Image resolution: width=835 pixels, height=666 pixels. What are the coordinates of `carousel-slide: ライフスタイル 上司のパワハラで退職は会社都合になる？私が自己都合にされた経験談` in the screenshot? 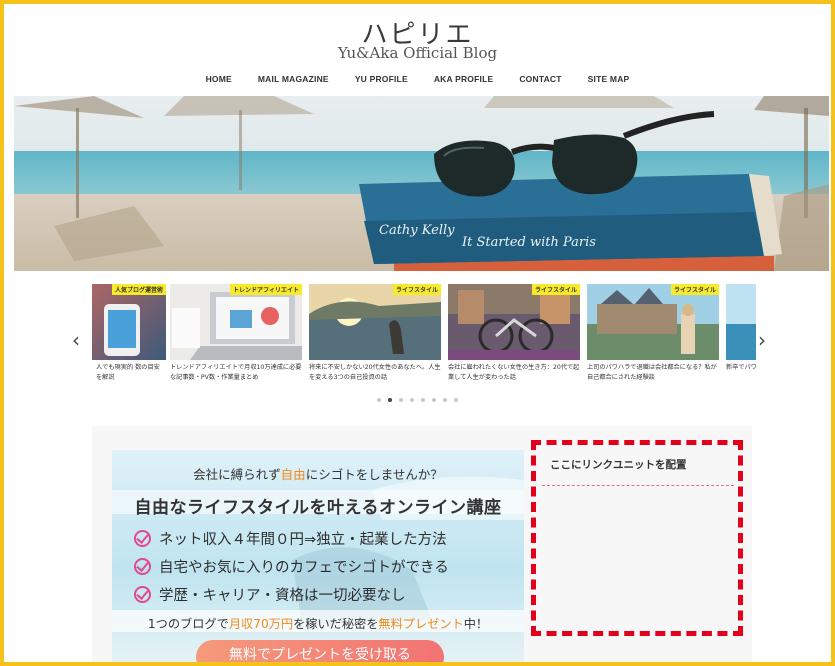 It's located at (653, 334).